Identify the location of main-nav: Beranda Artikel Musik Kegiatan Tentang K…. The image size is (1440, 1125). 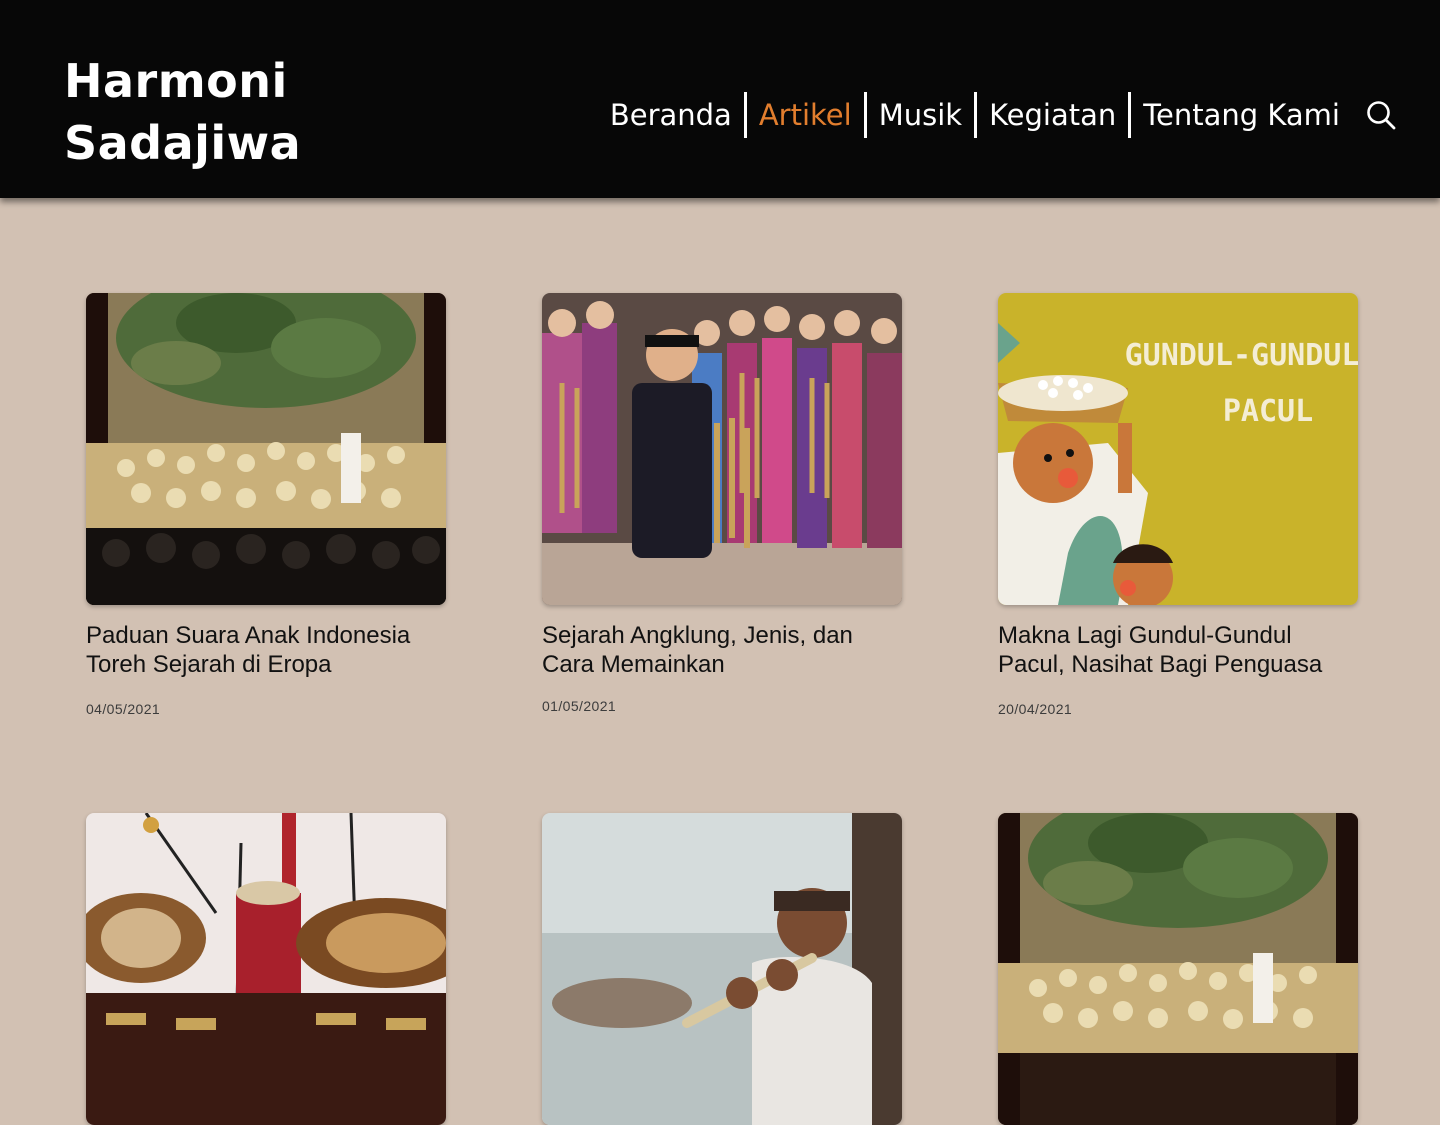
(997, 115).